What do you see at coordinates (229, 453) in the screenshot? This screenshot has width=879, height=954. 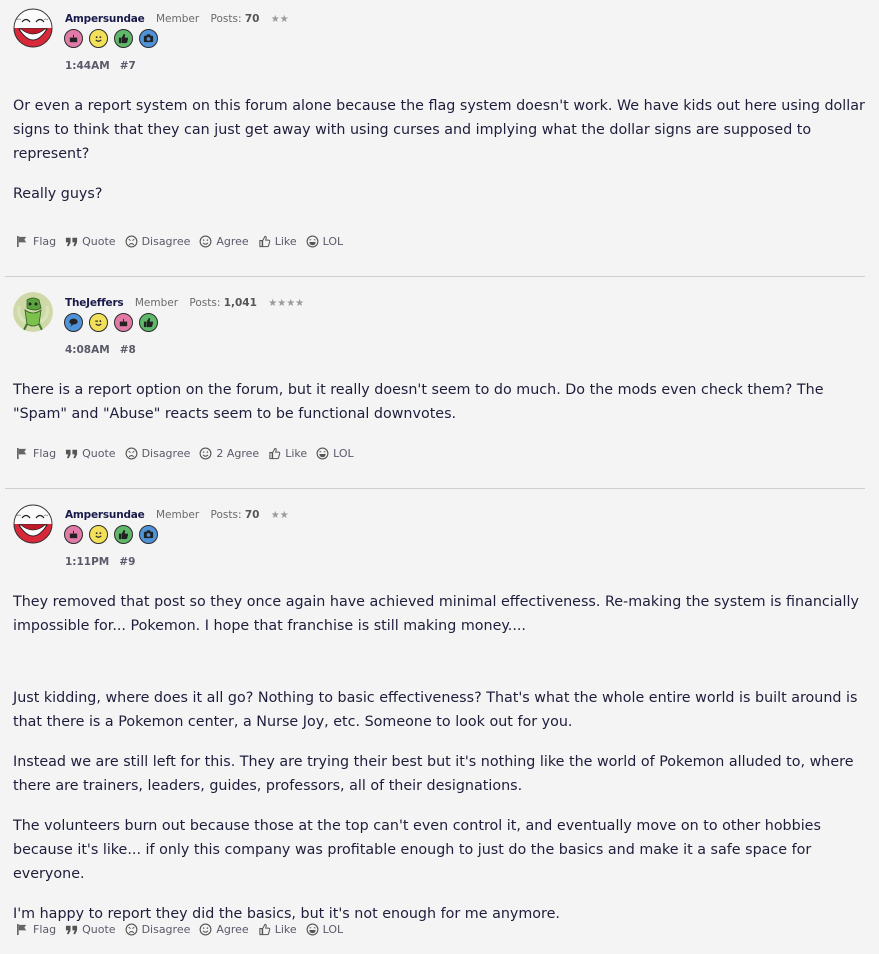 I see `agree-button: 2 Agree` at bounding box center [229, 453].